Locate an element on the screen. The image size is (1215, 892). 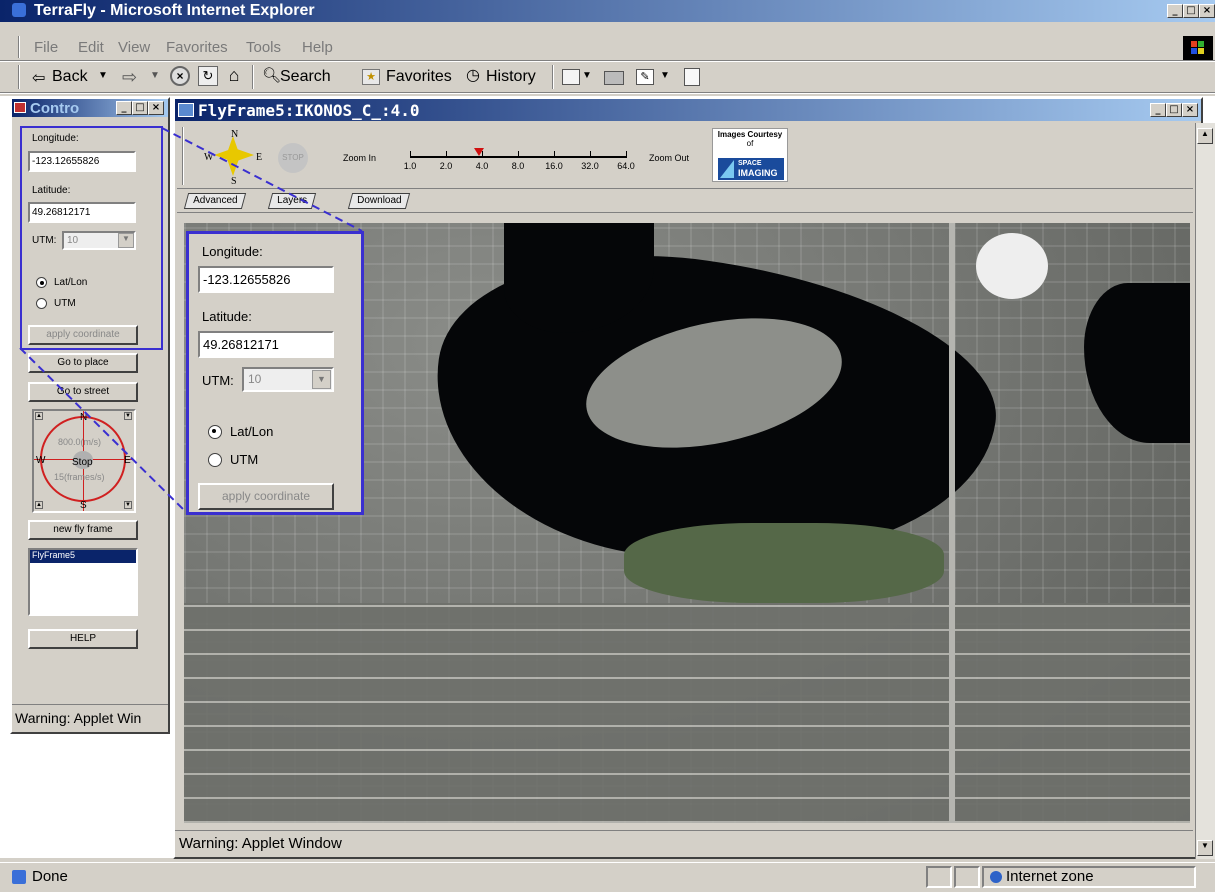
new-fly-frame-button: new fly frame is located at coordinates (83, 530).